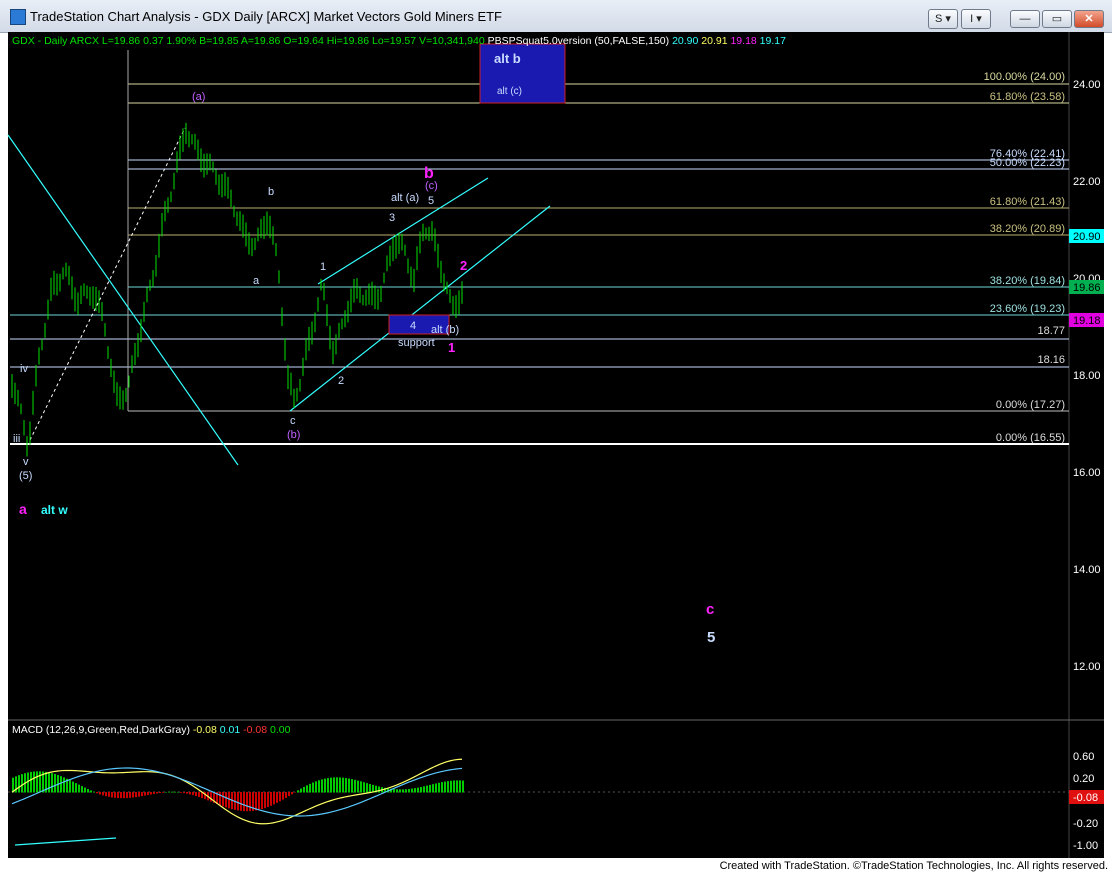 This screenshot has width=1112, height=874. I want to click on macd-v2: 0.01, so click(230, 730).